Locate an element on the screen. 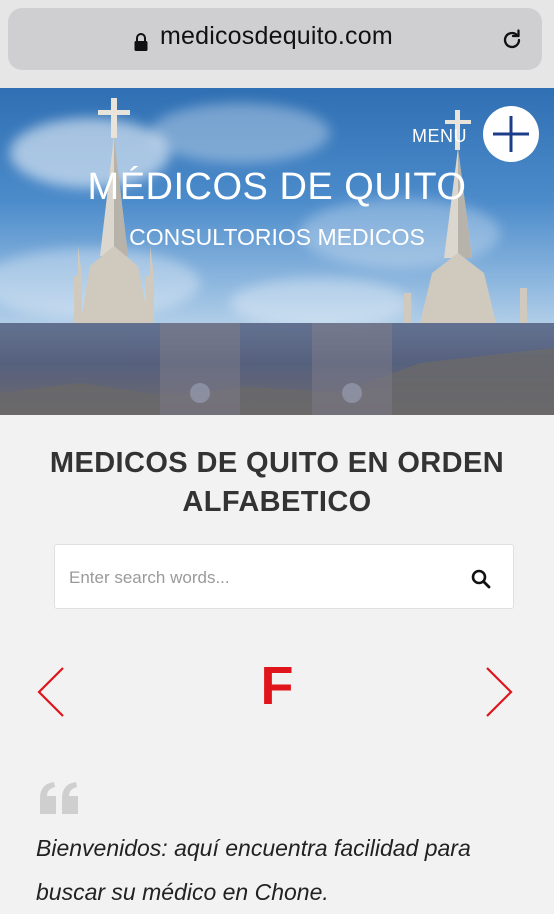  search-box is located at coordinates (284, 576).